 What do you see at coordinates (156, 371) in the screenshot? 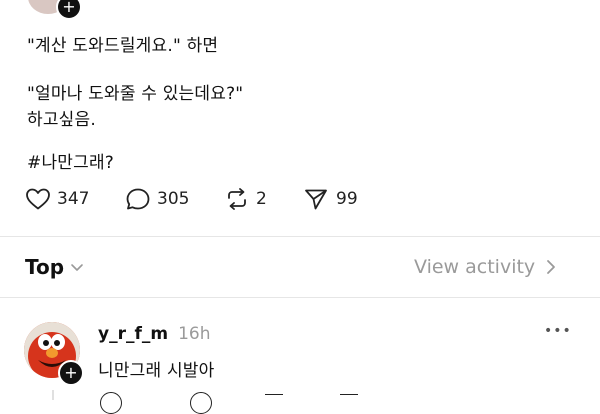
I see `reply-text: 니만그래 시발아` at bounding box center [156, 371].